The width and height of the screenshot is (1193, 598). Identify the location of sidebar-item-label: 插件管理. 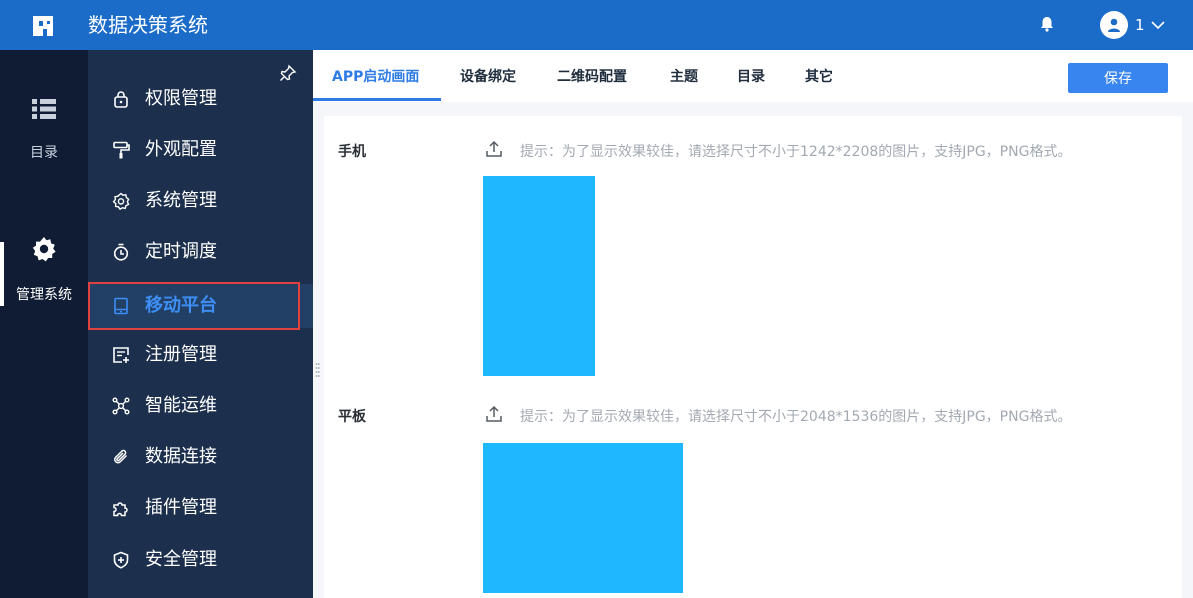
(181, 507).